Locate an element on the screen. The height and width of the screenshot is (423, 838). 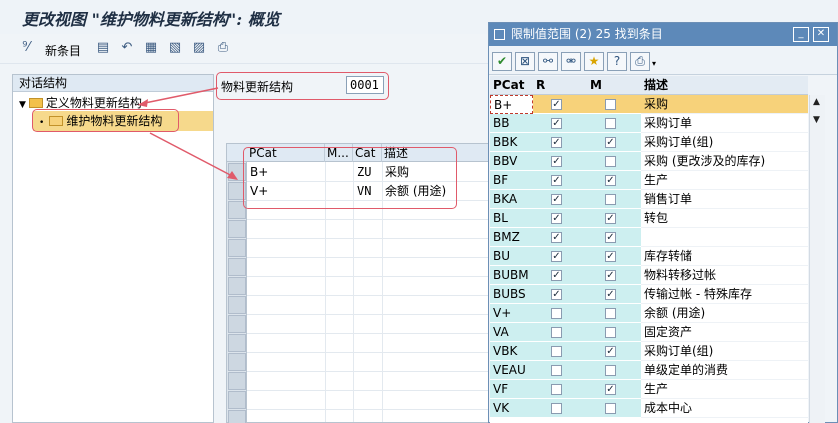
list-item: VA 固定资产 is located at coordinates (649, 332).